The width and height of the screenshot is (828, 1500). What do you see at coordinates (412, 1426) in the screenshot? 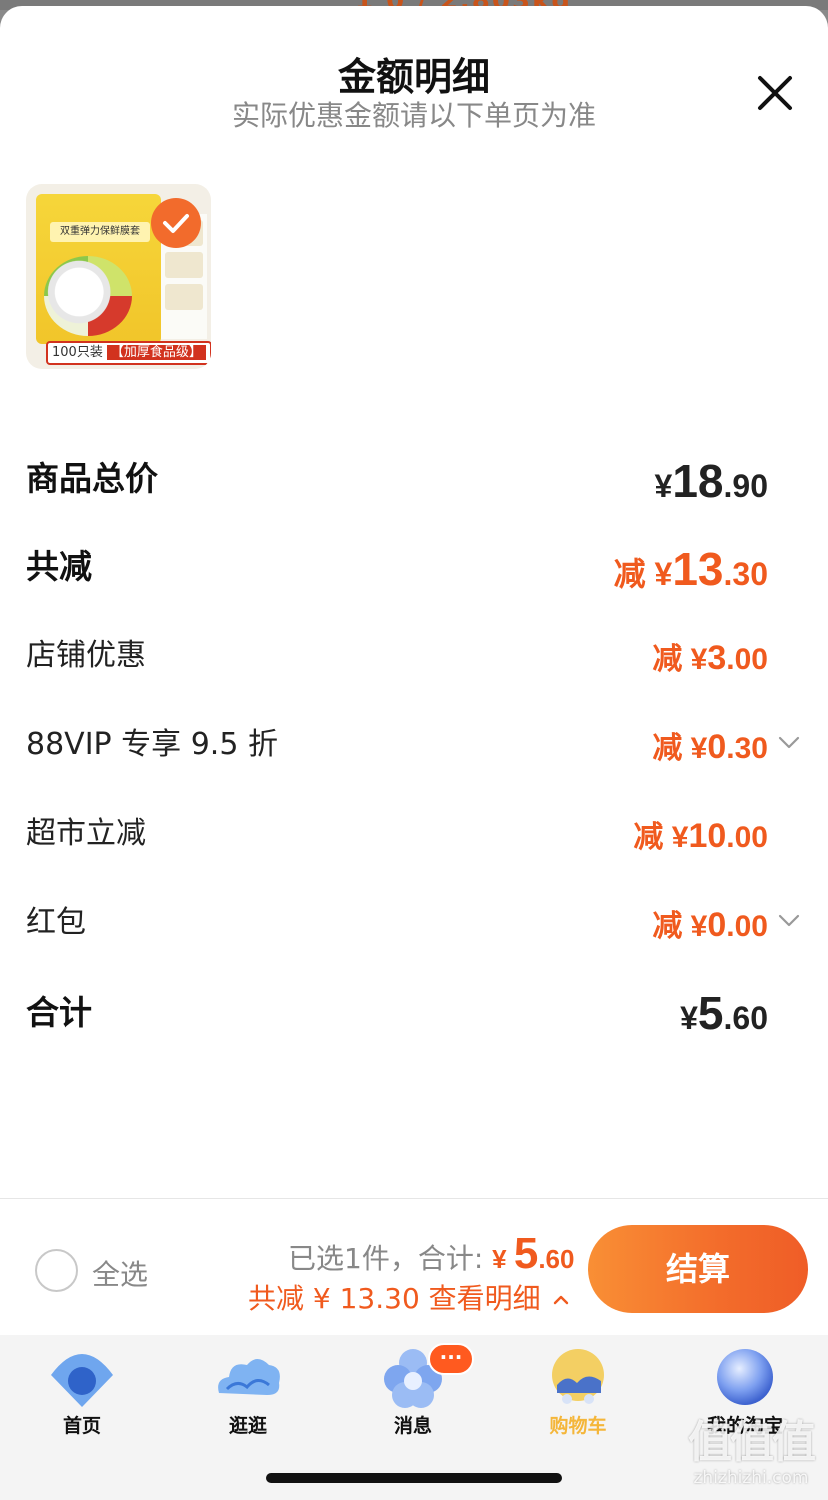
I see `tab-label: 消息` at bounding box center [412, 1426].